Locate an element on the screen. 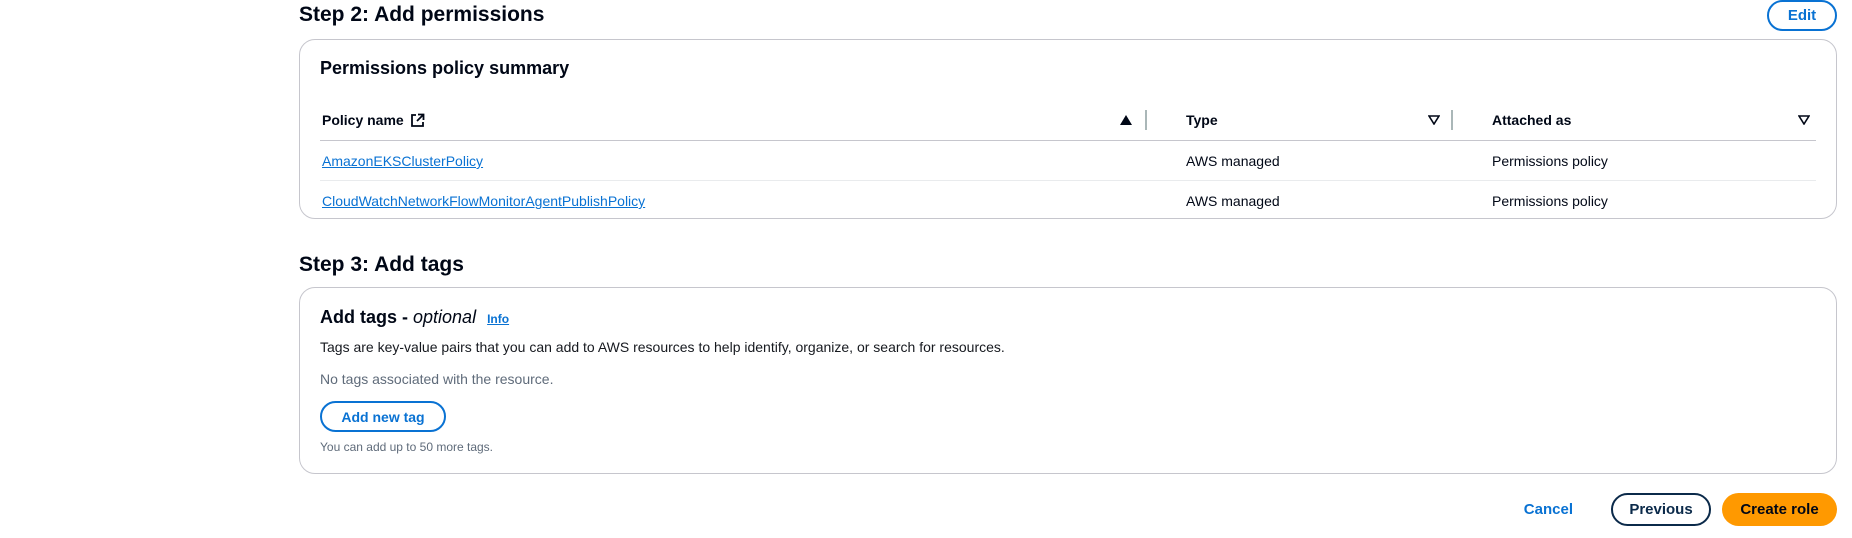  tags-panel-title: Add tags - optional Info is located at coordinates (414, 317).